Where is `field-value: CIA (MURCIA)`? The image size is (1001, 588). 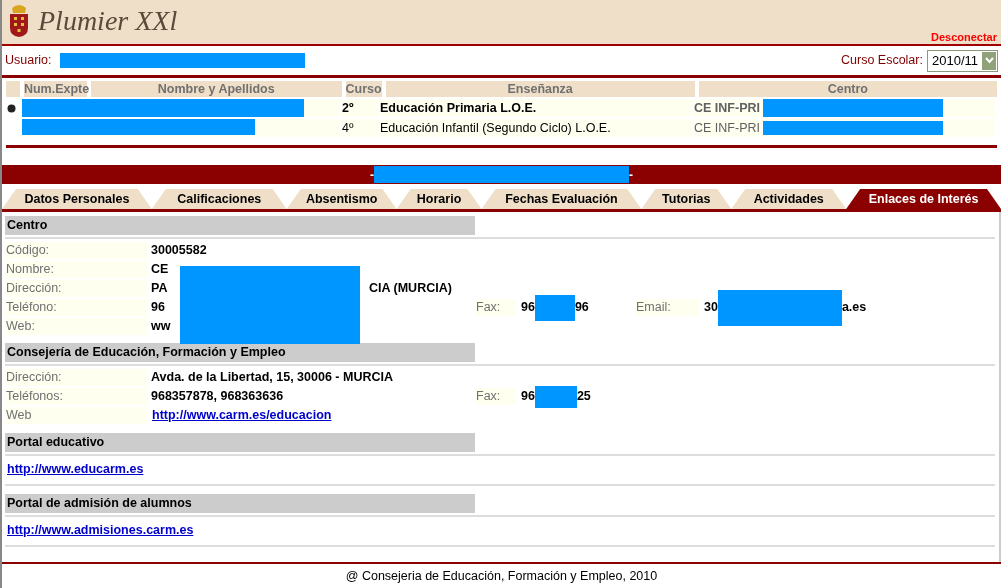
field-value: CIA (MURCIA) is located at coordinates (410, 289).